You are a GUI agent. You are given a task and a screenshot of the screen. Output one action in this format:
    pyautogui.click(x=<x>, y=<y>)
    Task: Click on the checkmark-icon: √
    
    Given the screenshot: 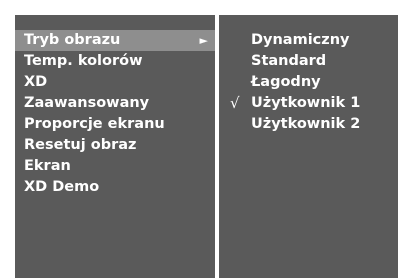 What is the action you would take?
    pyautogui.click(x=235, y=103)
    